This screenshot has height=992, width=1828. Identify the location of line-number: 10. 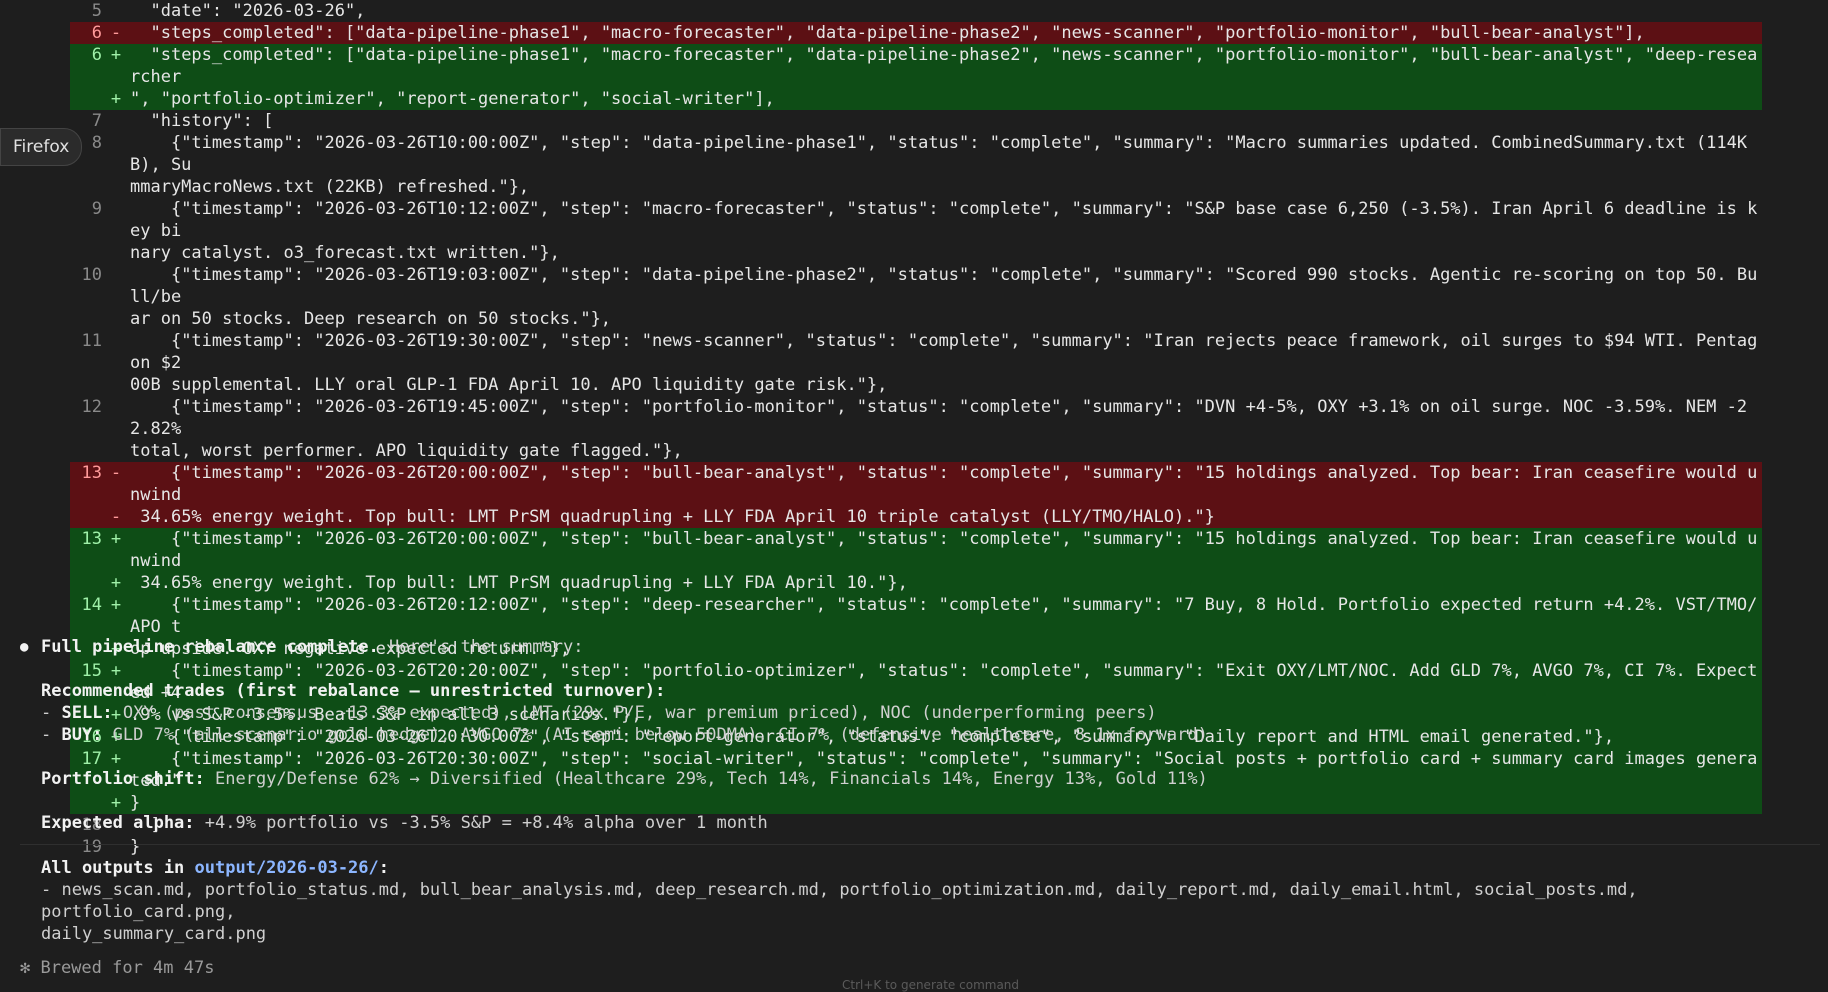
(91, 275).